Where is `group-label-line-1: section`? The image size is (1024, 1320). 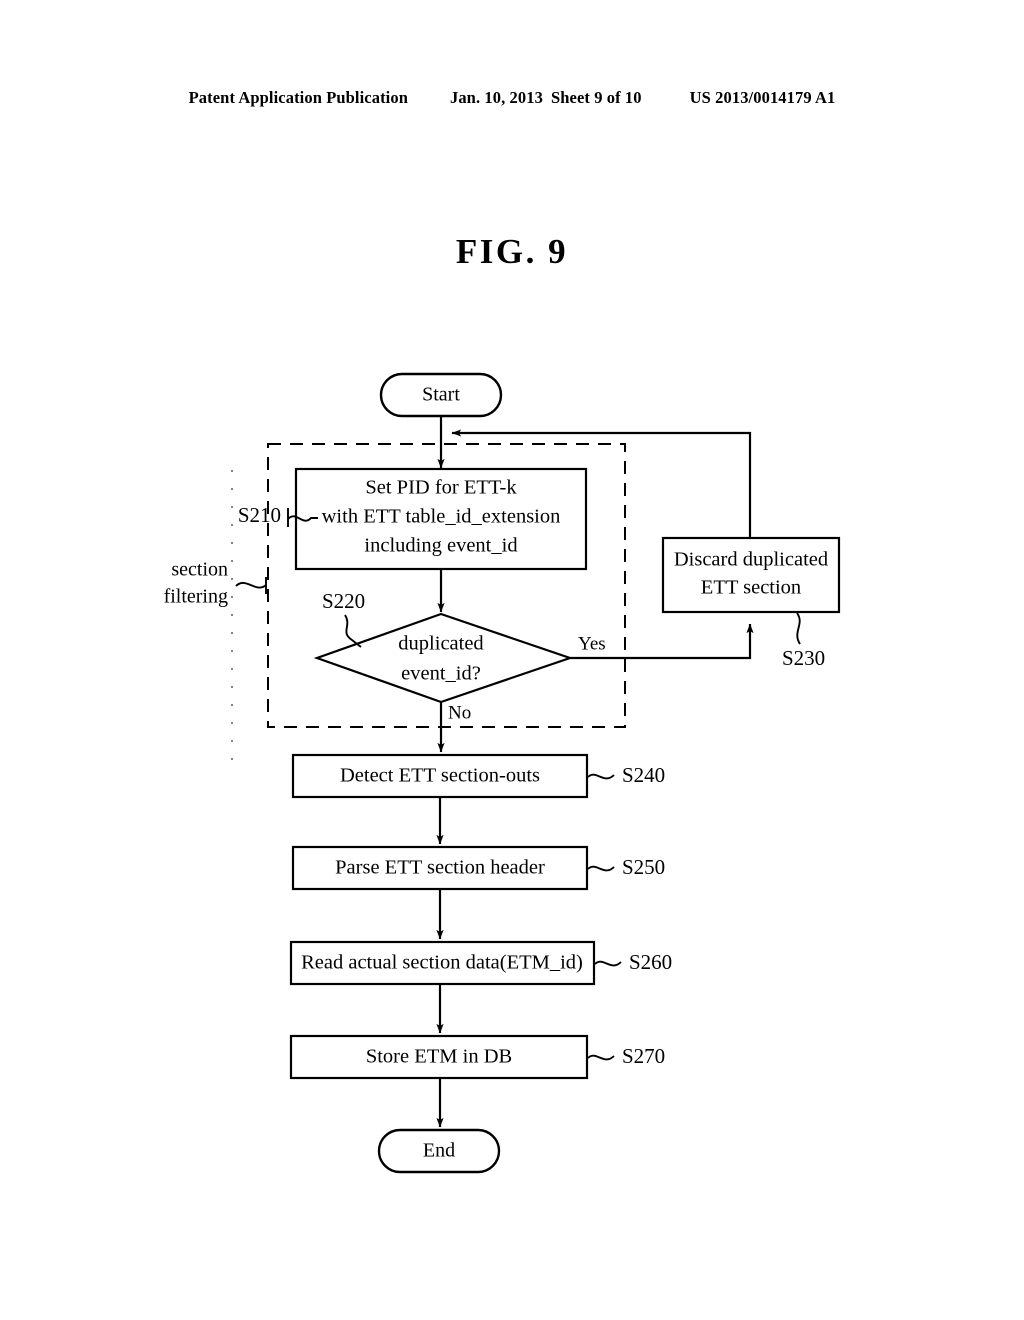 group-label-line-1: section is located at coordinates (199, 570).